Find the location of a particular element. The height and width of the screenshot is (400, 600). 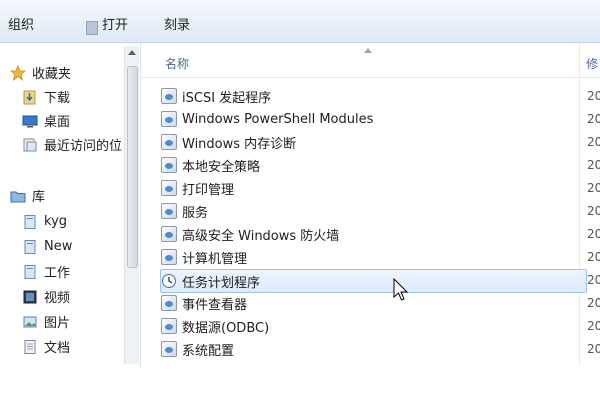

list-item-task-scheduler: 任务计划程序 is located at coordinates (373, 281).